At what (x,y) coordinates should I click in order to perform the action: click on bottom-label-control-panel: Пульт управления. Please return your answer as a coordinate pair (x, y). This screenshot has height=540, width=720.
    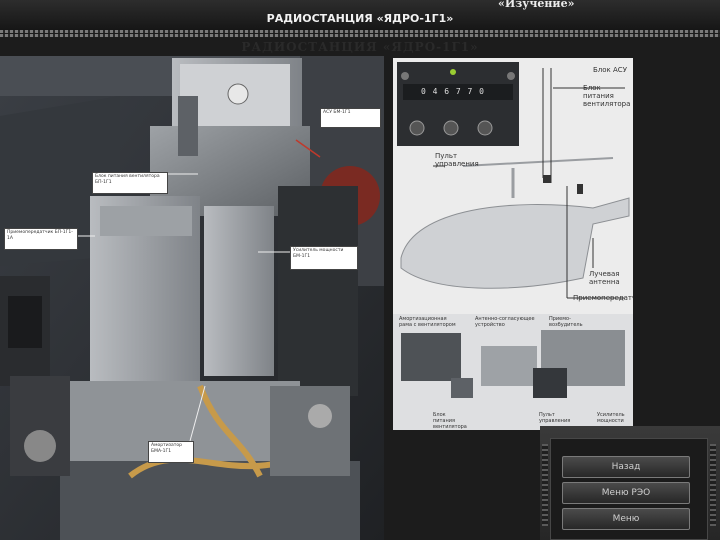
    Looking at the image, I should click on (555, 418).